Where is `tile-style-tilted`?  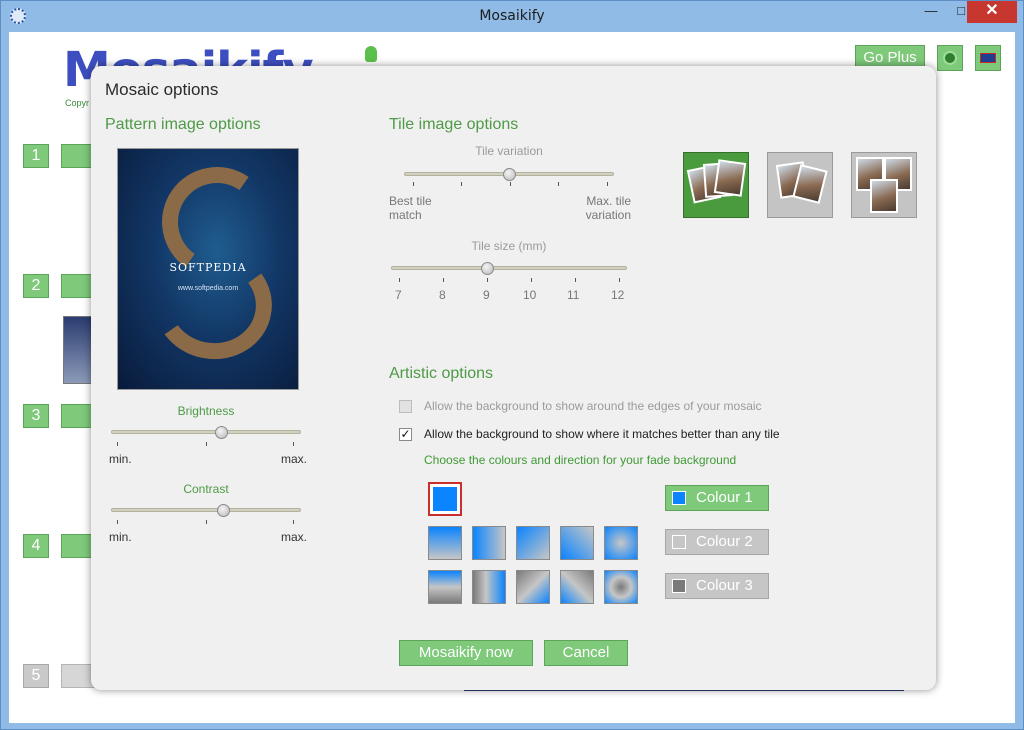
tile-style-tilted is located at coordinates (800, 185).